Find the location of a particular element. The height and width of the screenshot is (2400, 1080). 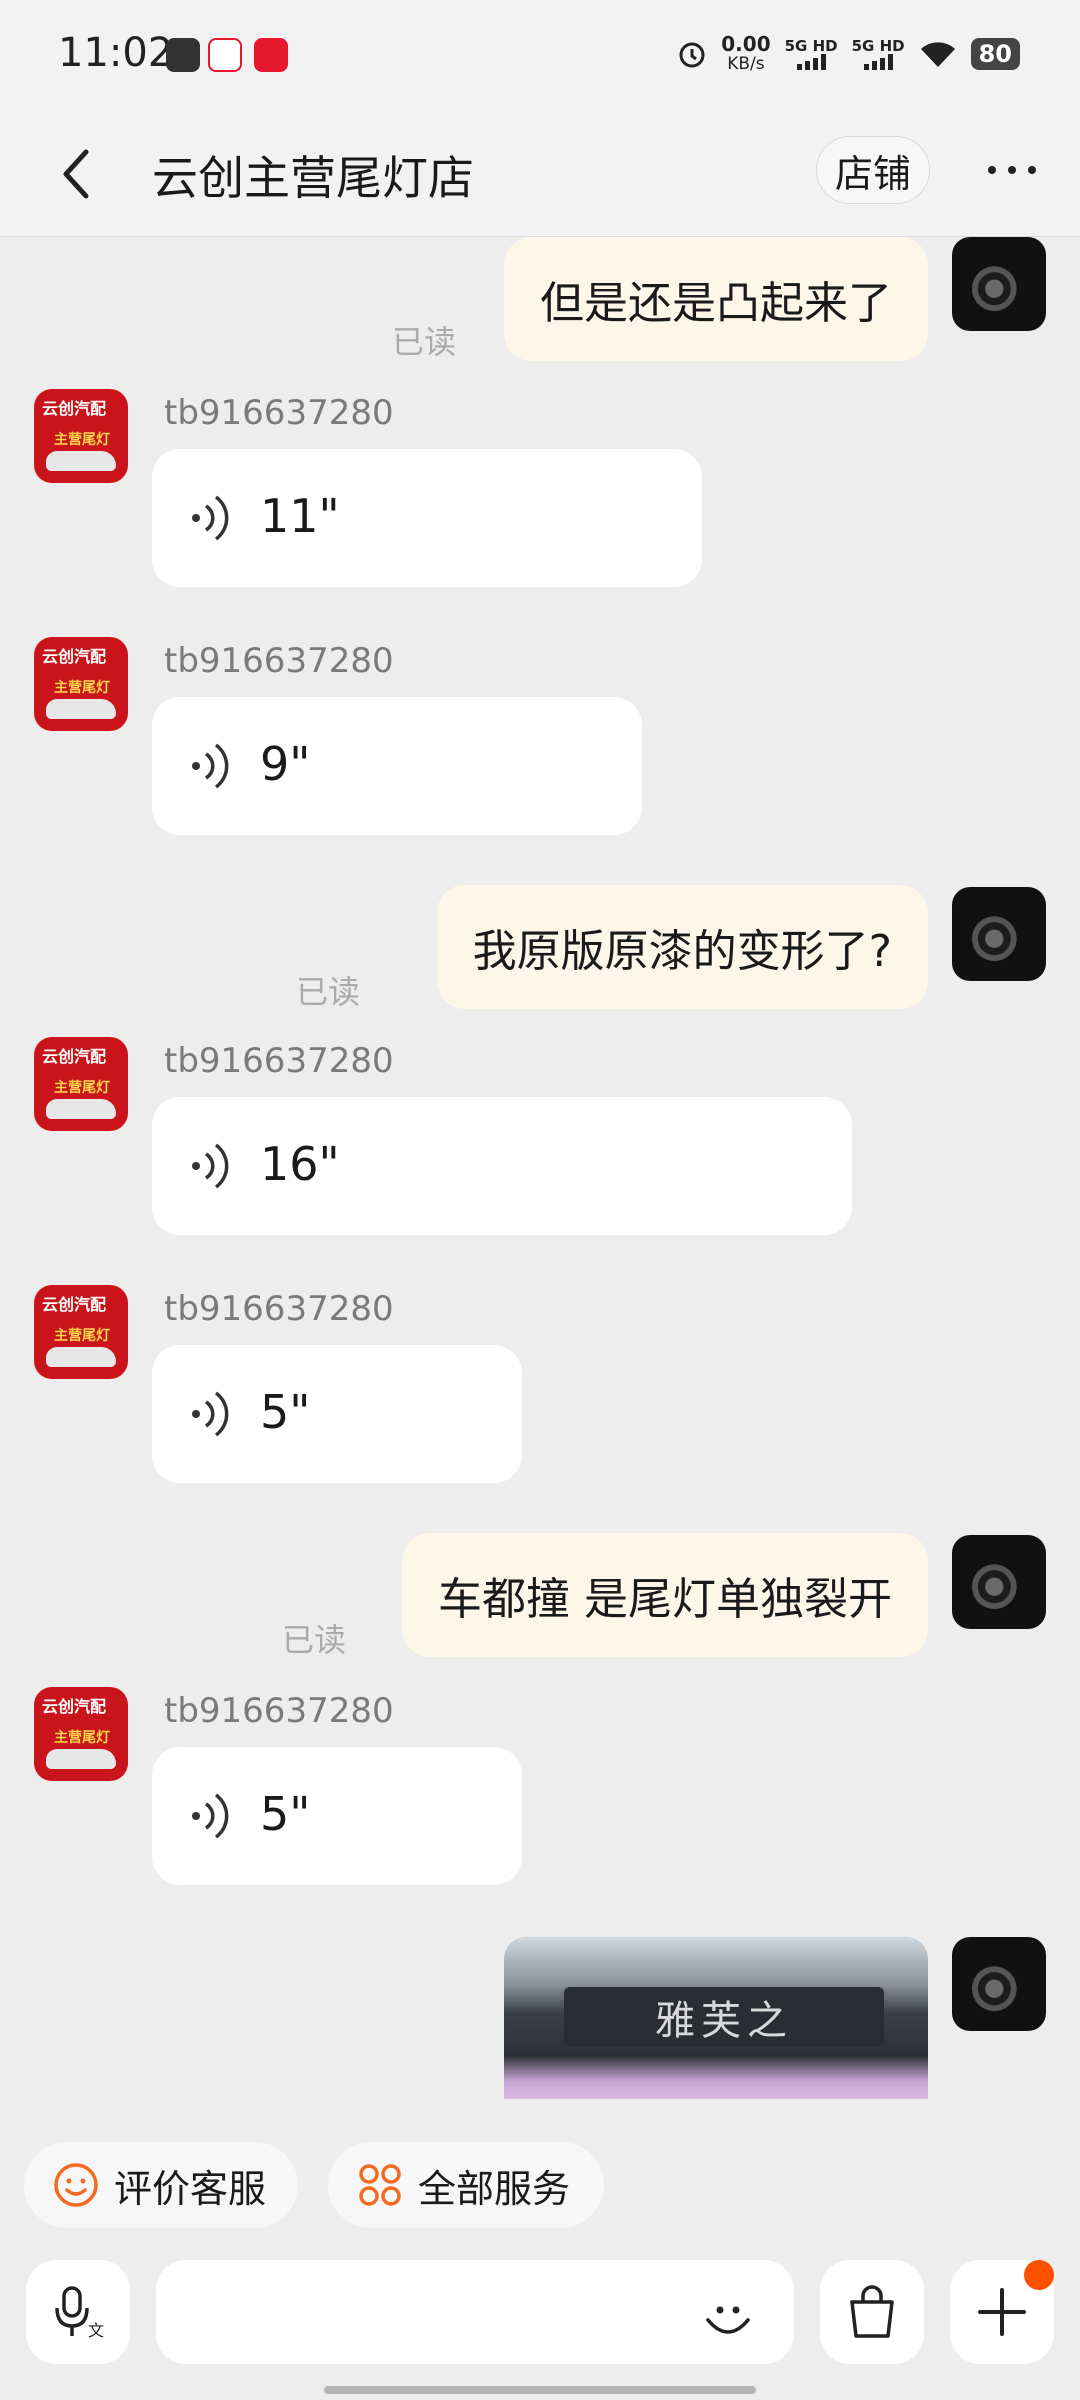

shopping-bag-icon is located at coordinates (872, 2311).